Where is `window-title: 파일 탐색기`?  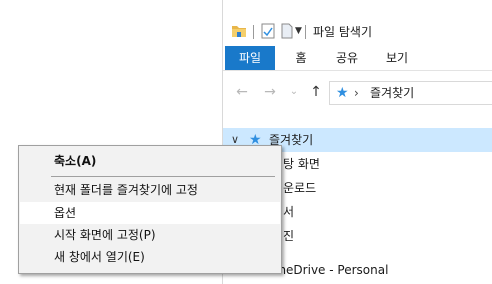
window-title: 파일 탐색기 is located at coordinates (343, 32).